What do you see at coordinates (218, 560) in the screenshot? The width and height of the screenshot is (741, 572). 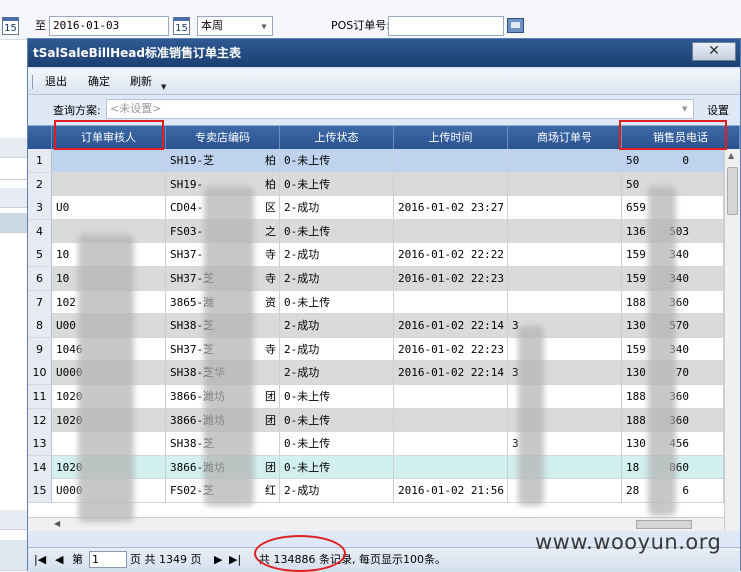 I see `next-page-icon: ▶` at bounding box center [218, 560].